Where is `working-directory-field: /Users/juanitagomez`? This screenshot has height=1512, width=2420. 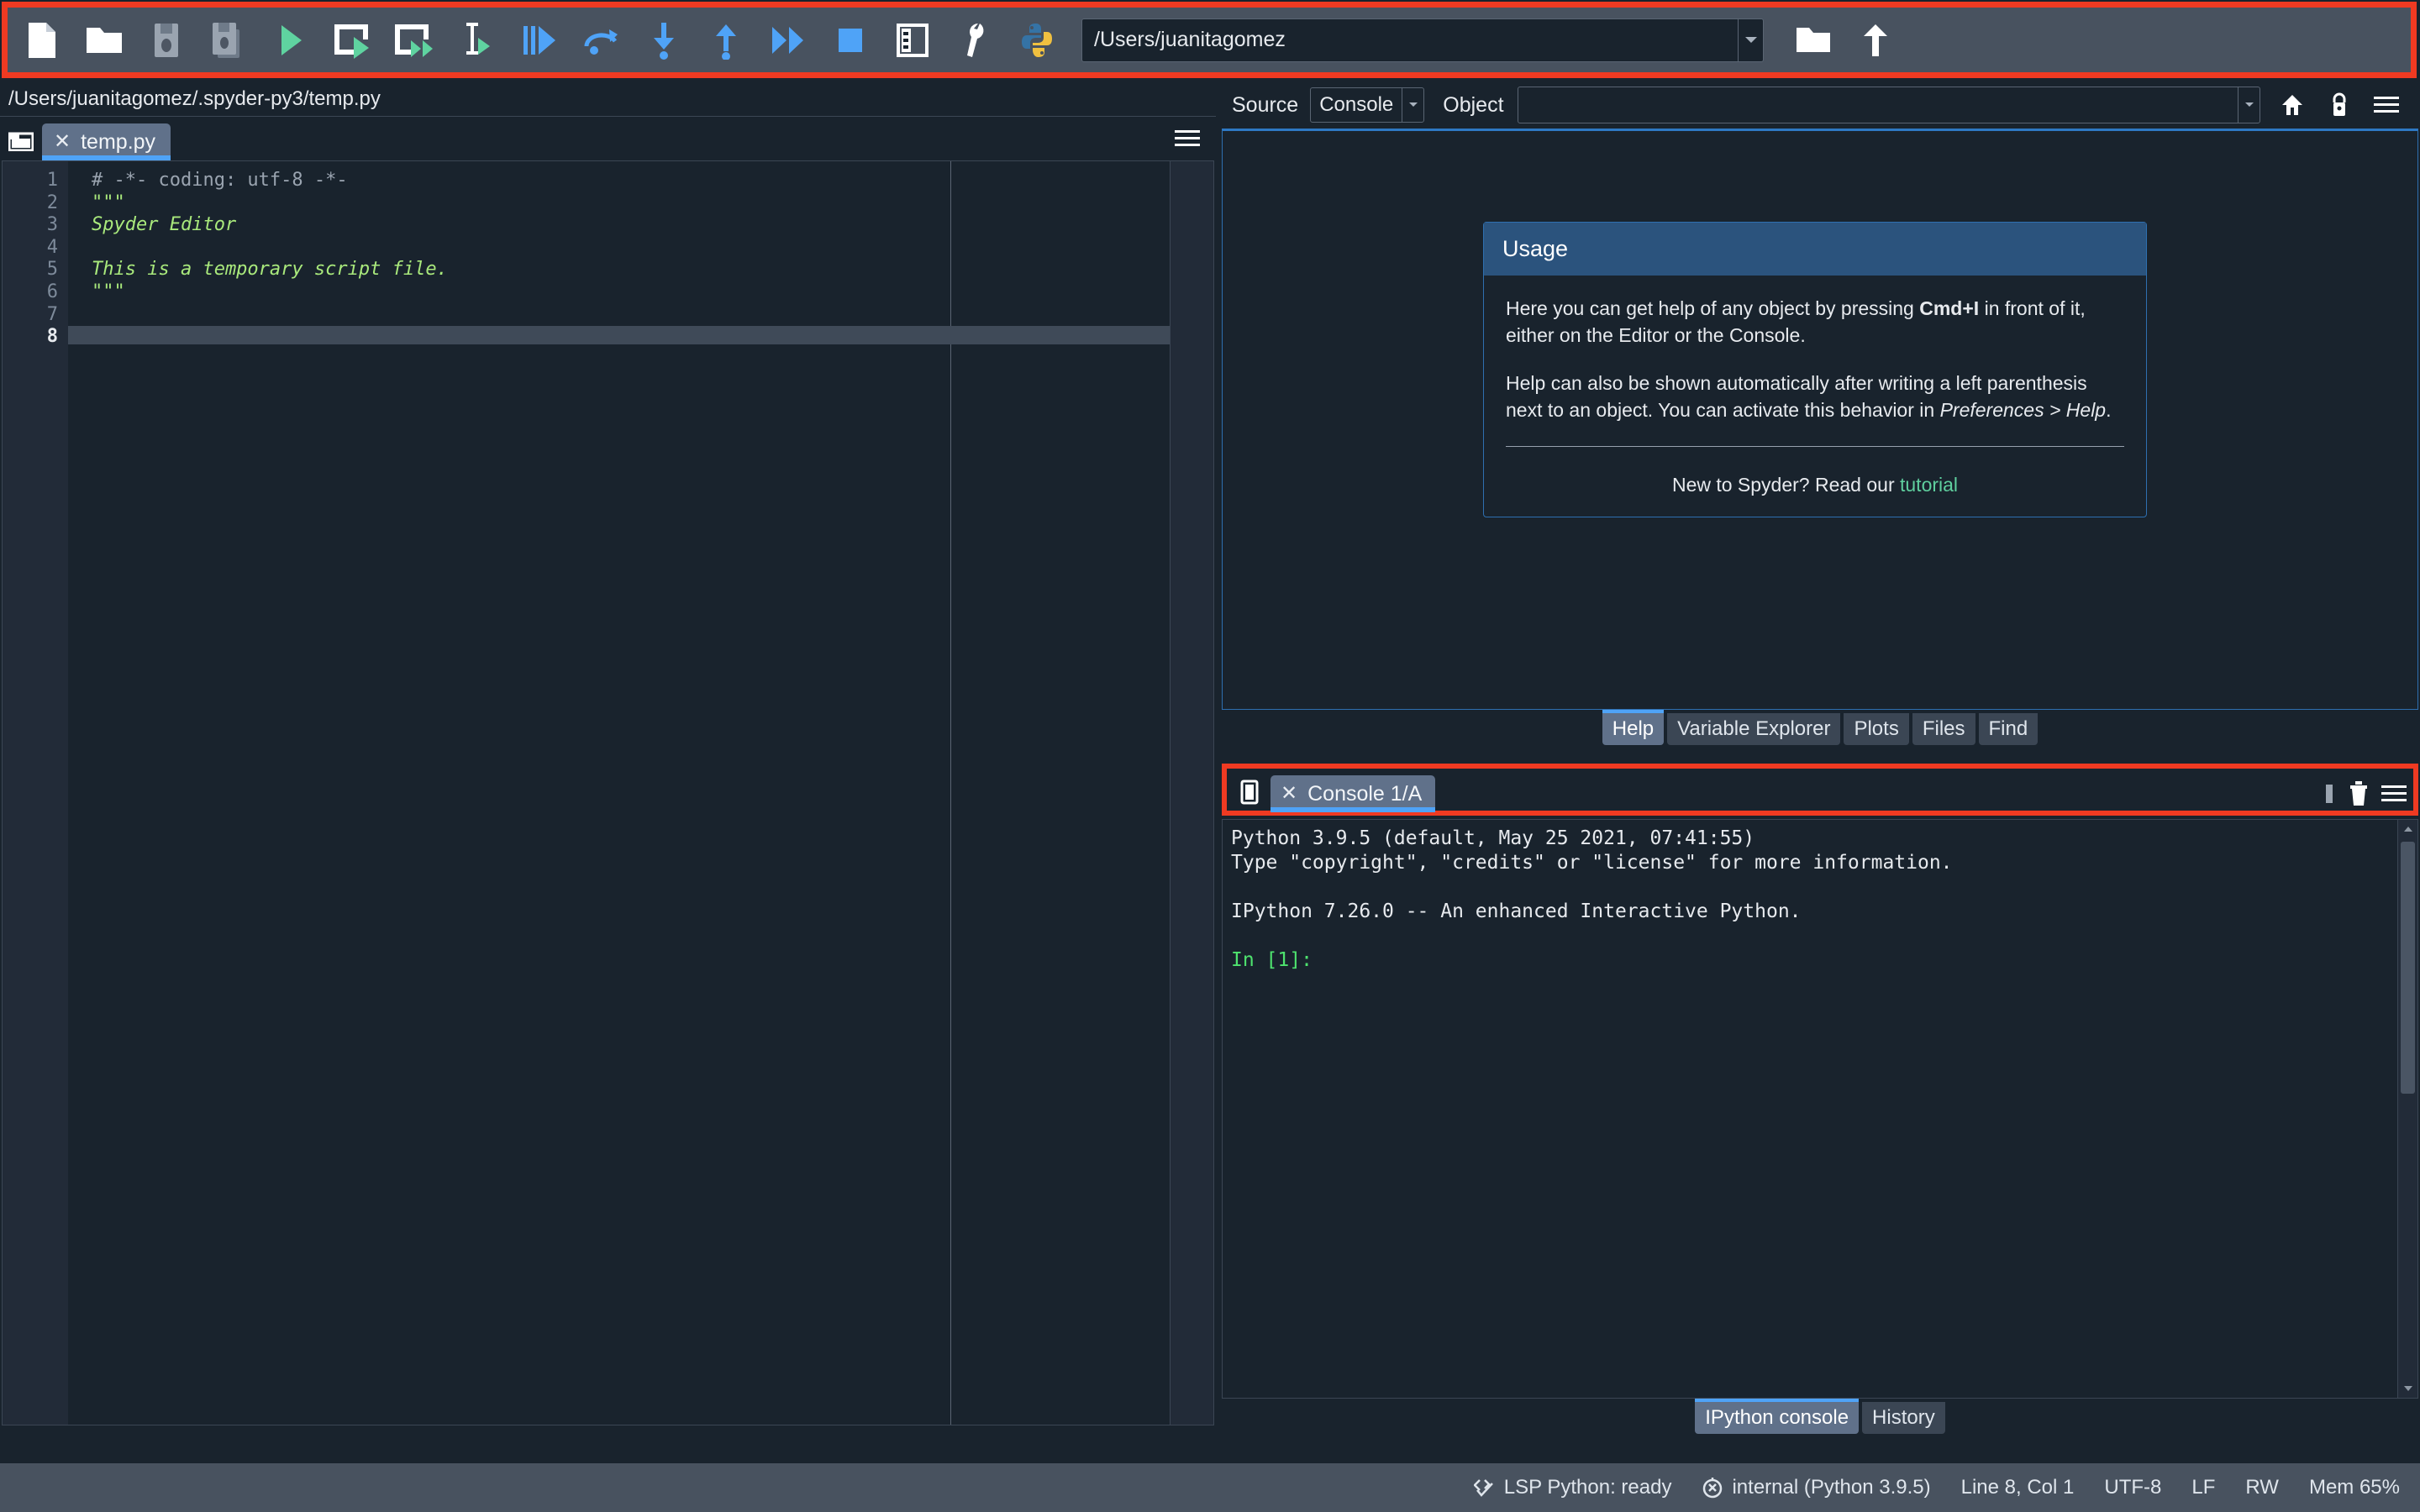 working-directory-field: /Users/juanitagomez is located at coordinates (1422, 40).